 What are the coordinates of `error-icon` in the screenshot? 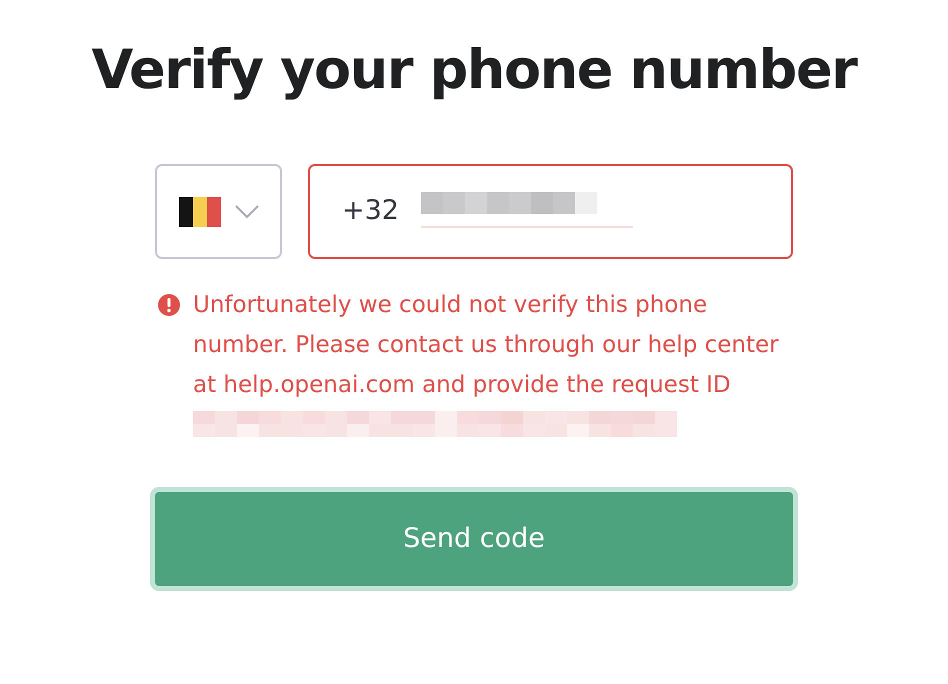 It's located at (169, 305).